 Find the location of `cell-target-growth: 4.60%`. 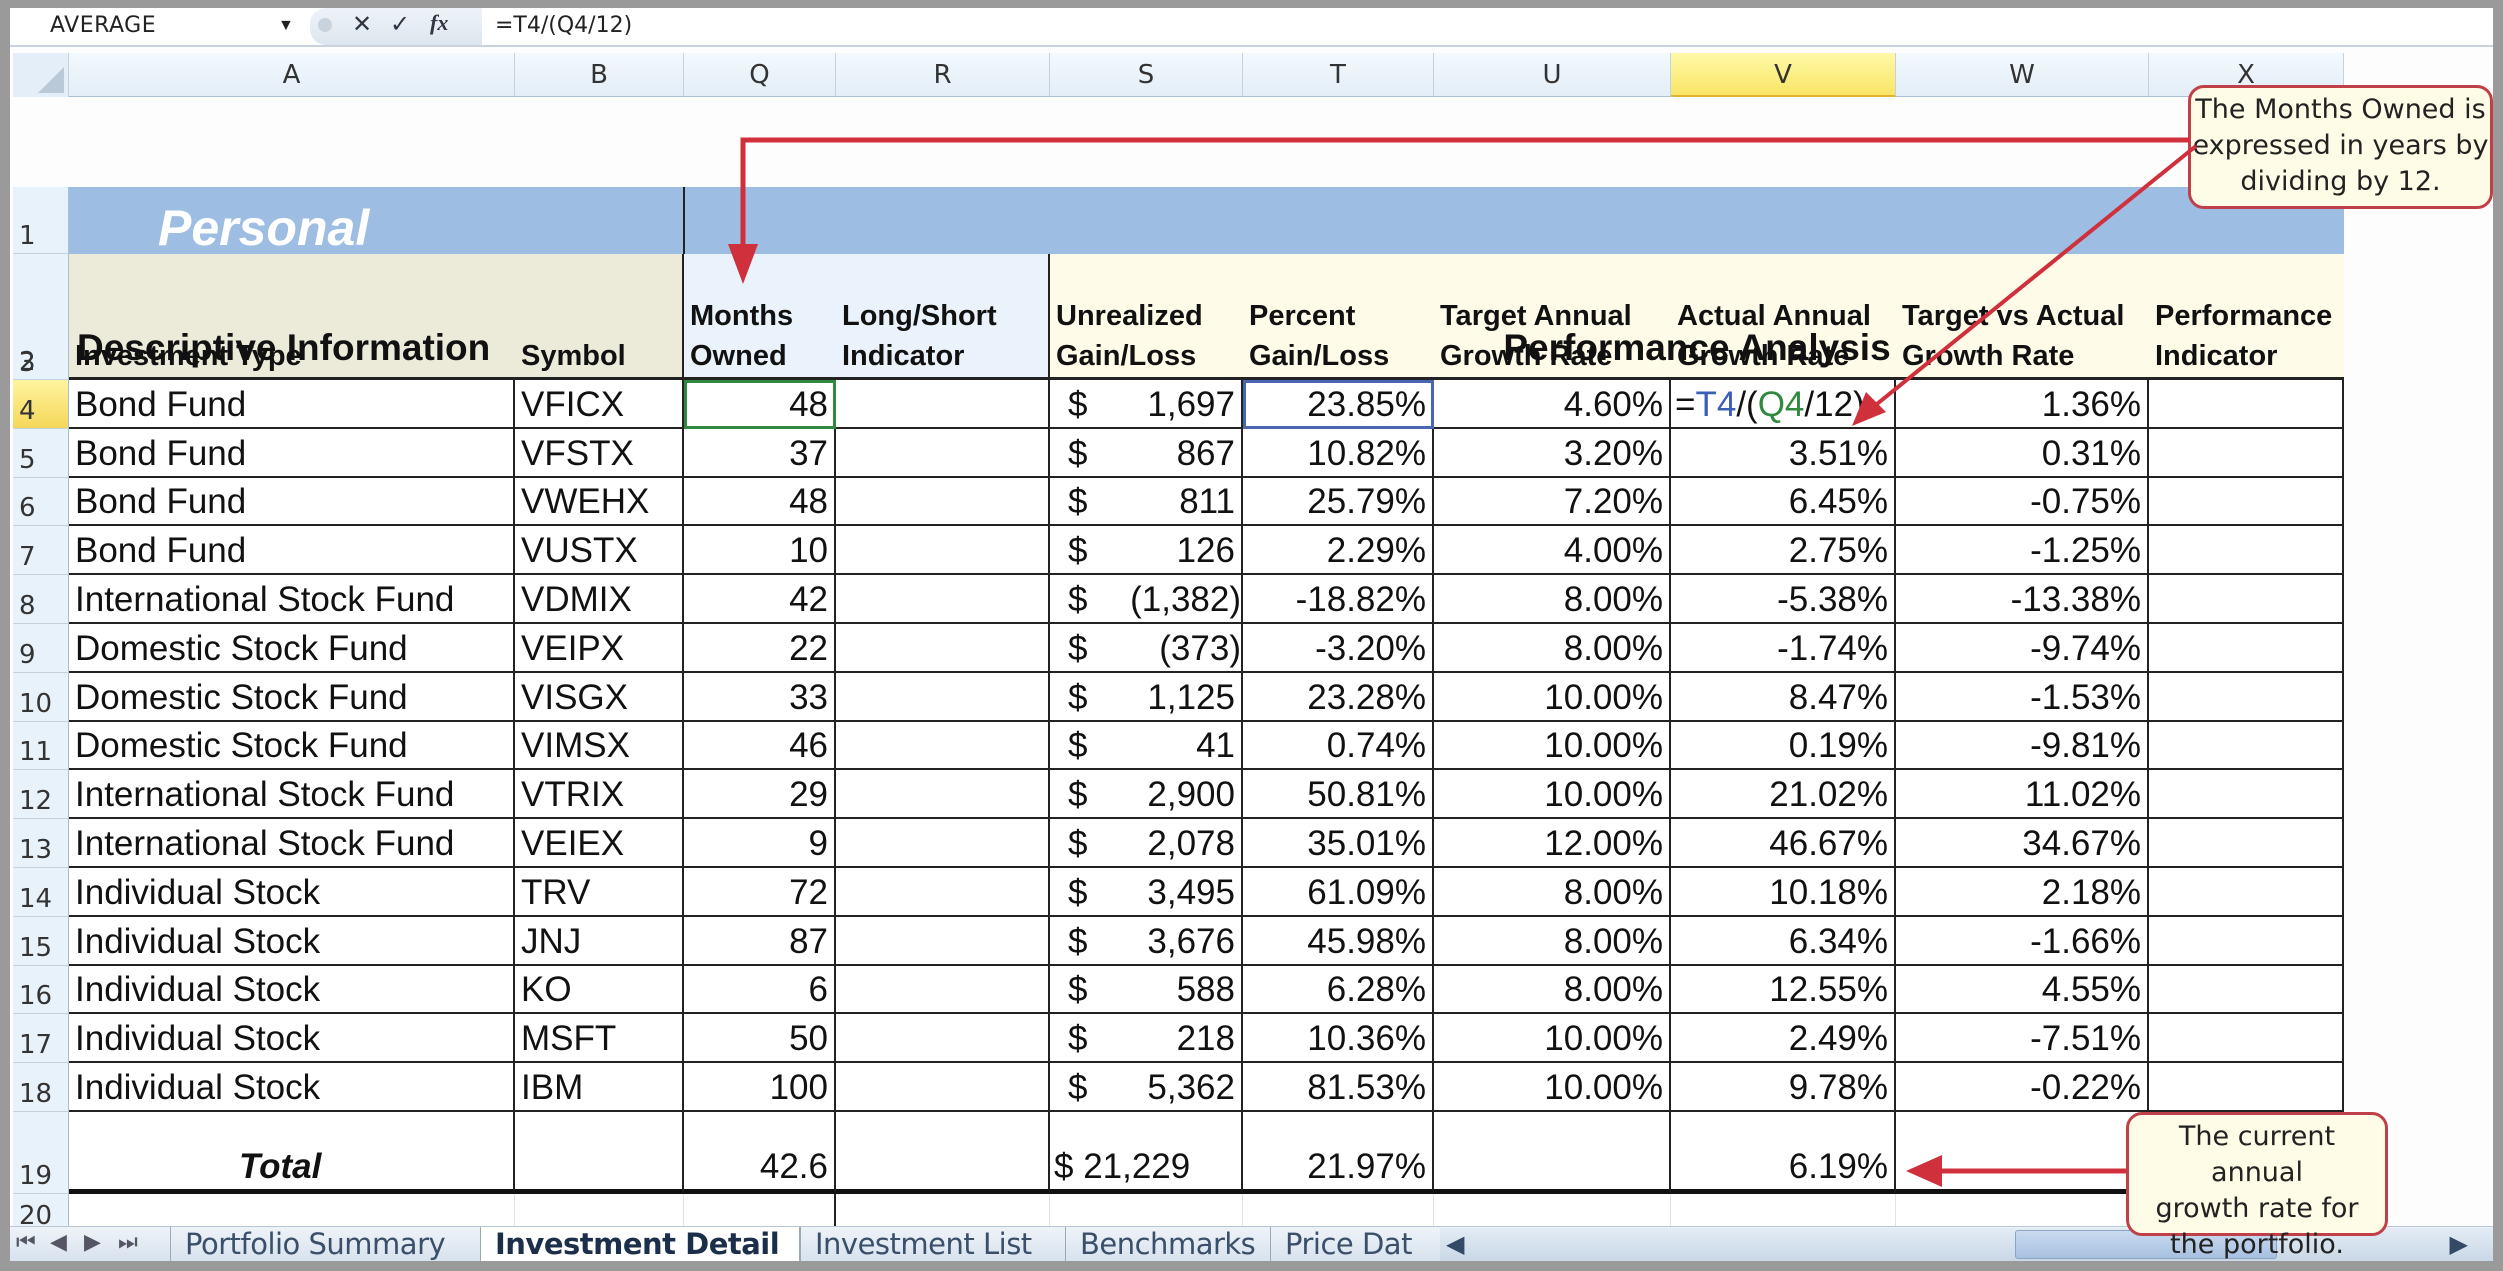

cell-target-growth: 4.60% is located at coordinates (1552, 404).